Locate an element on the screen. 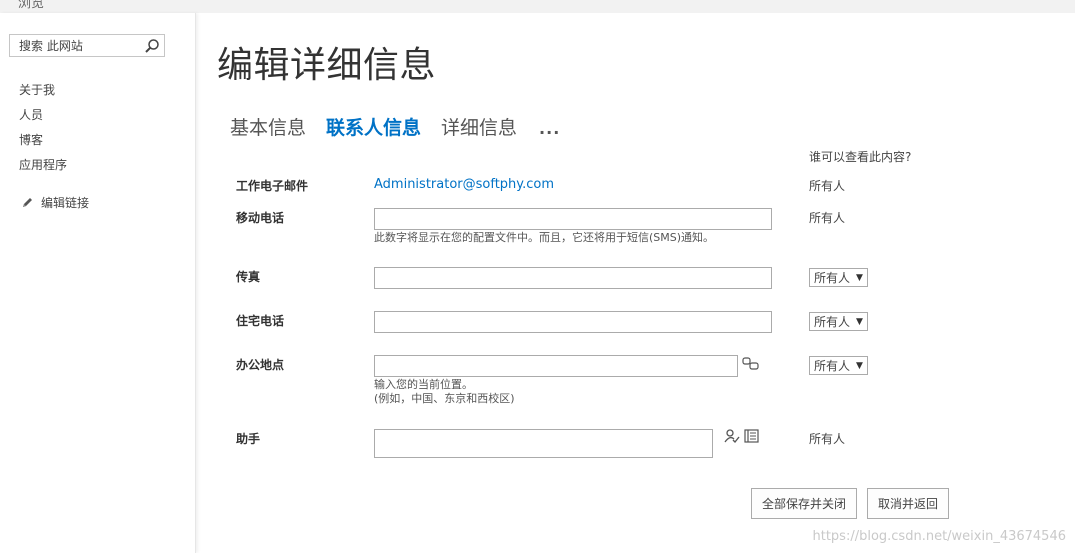 The width and height of the screenshot is (1075, 553). fax-label: 传真 is located at coordinates (248, 277).